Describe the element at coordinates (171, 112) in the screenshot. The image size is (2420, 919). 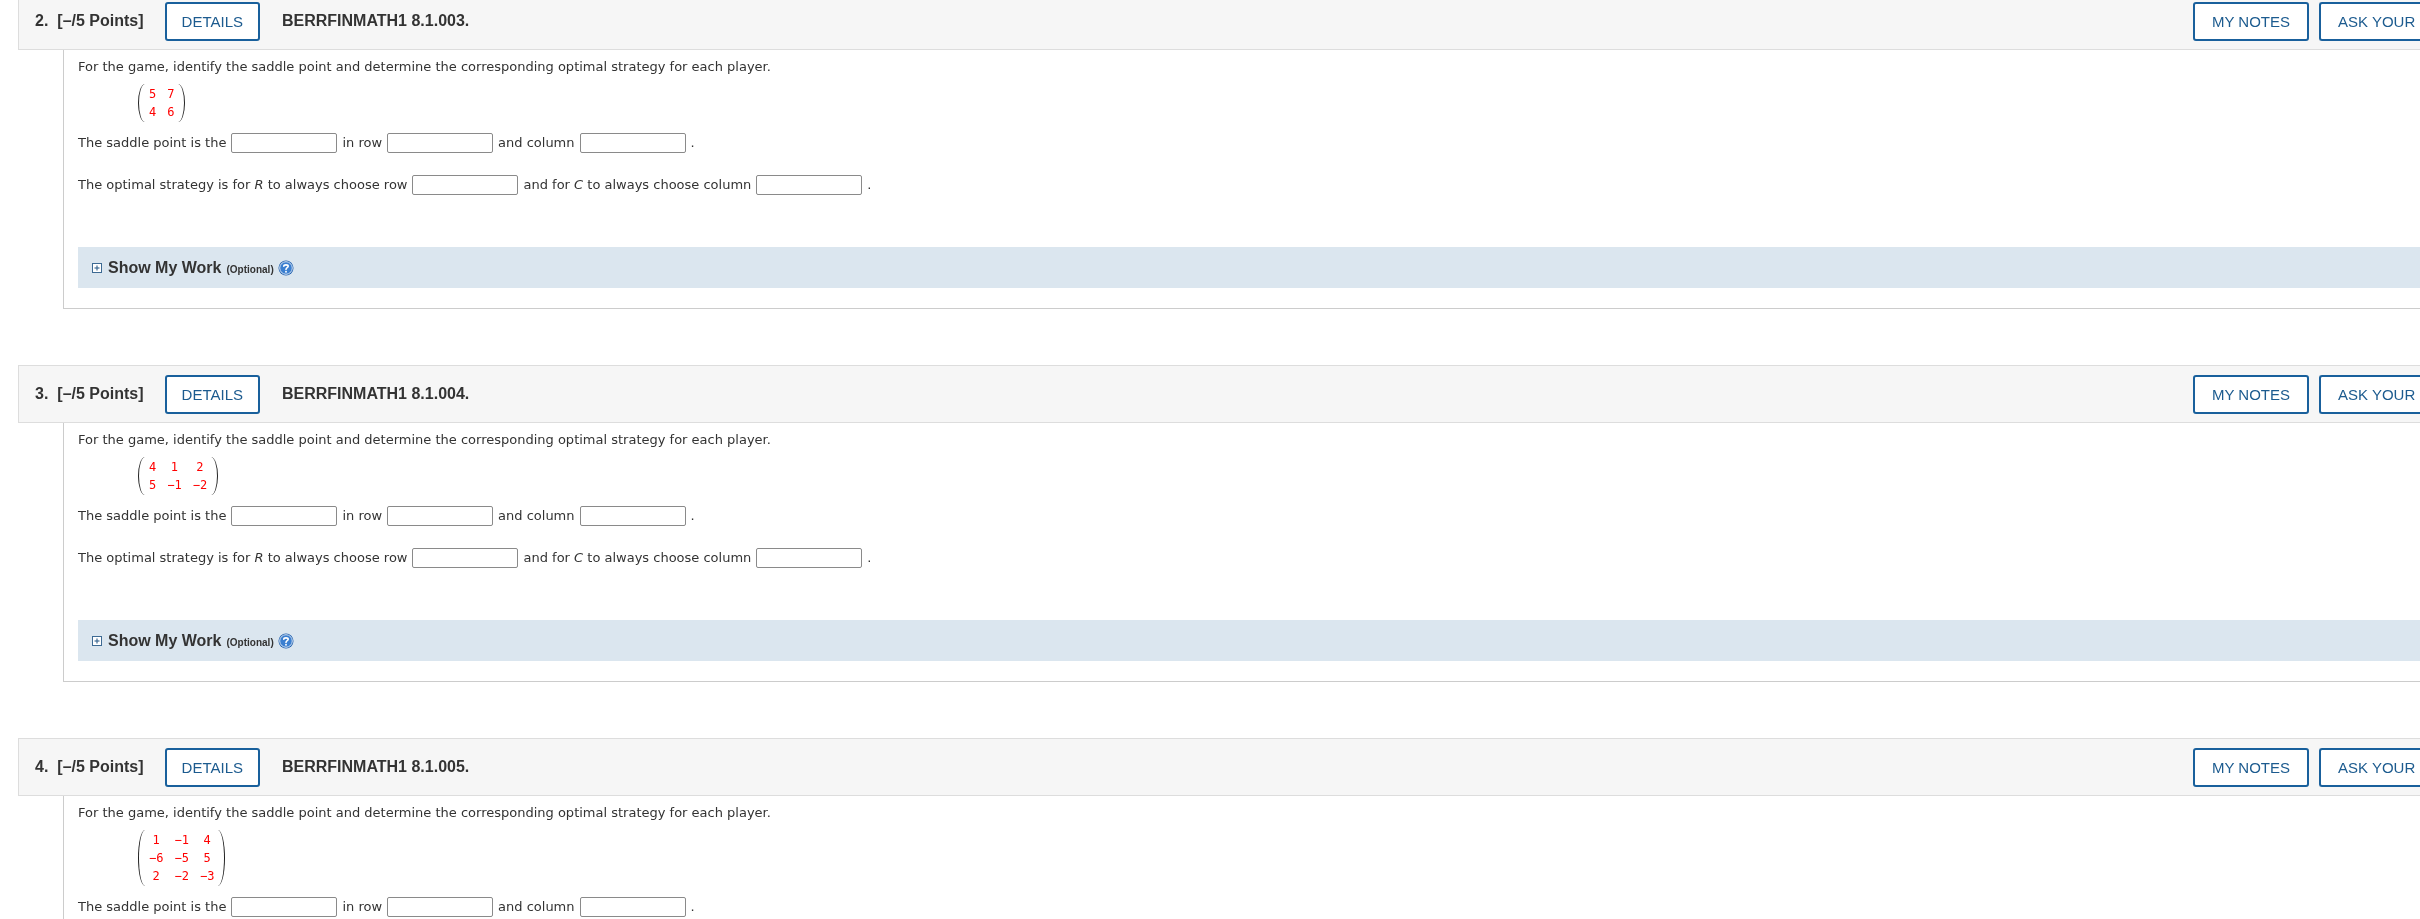
I see `matrix-entry: 6` at that location.